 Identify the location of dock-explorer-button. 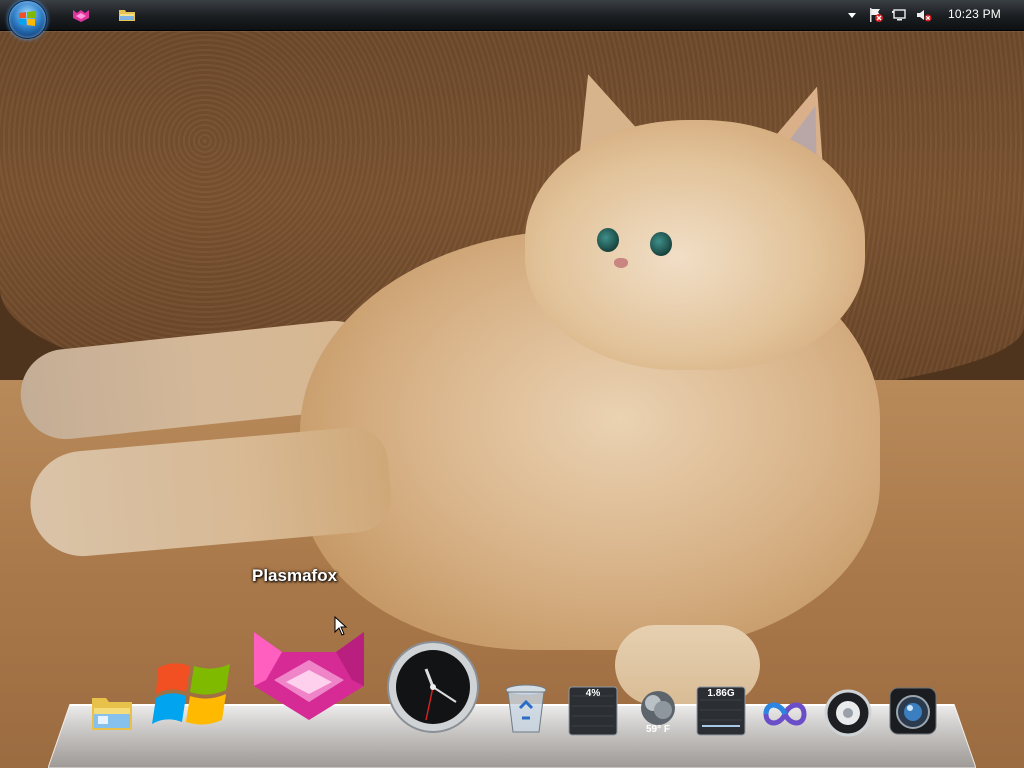
(112, 712).